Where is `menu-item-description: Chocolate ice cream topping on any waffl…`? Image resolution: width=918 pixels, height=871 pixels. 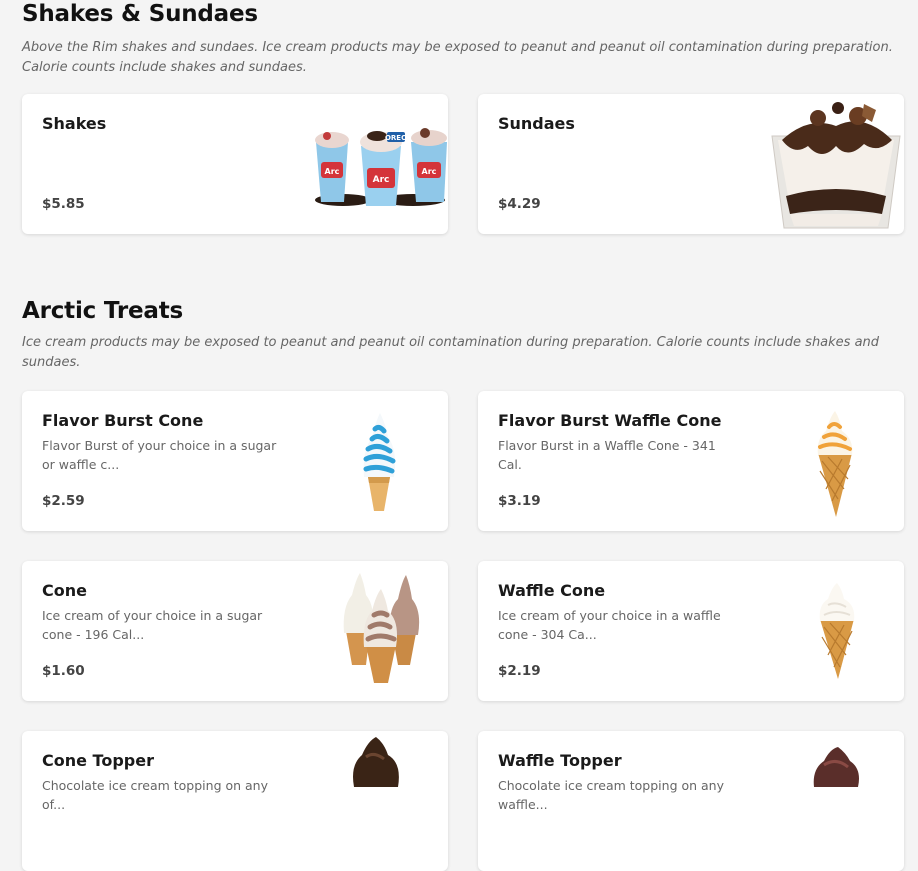
menu-item-description: Chocolate ice cream topping on any waffl… is located at coordinates (611, 795).